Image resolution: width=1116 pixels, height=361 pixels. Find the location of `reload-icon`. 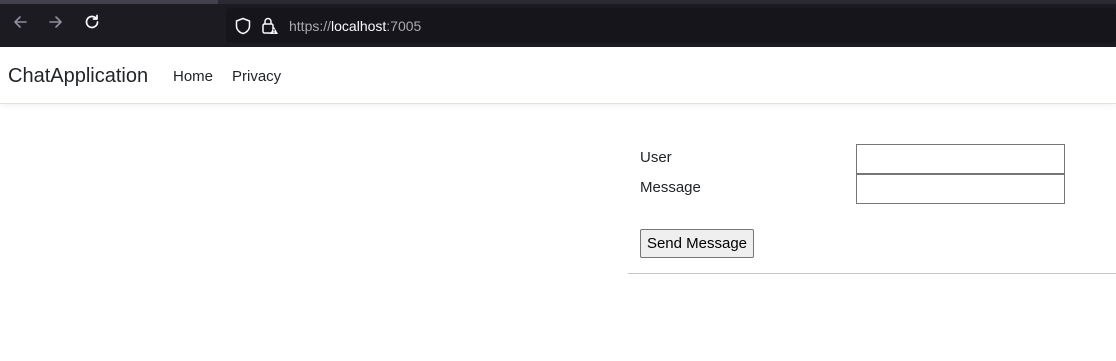

reload-icon is located at coordinates (92, 24).